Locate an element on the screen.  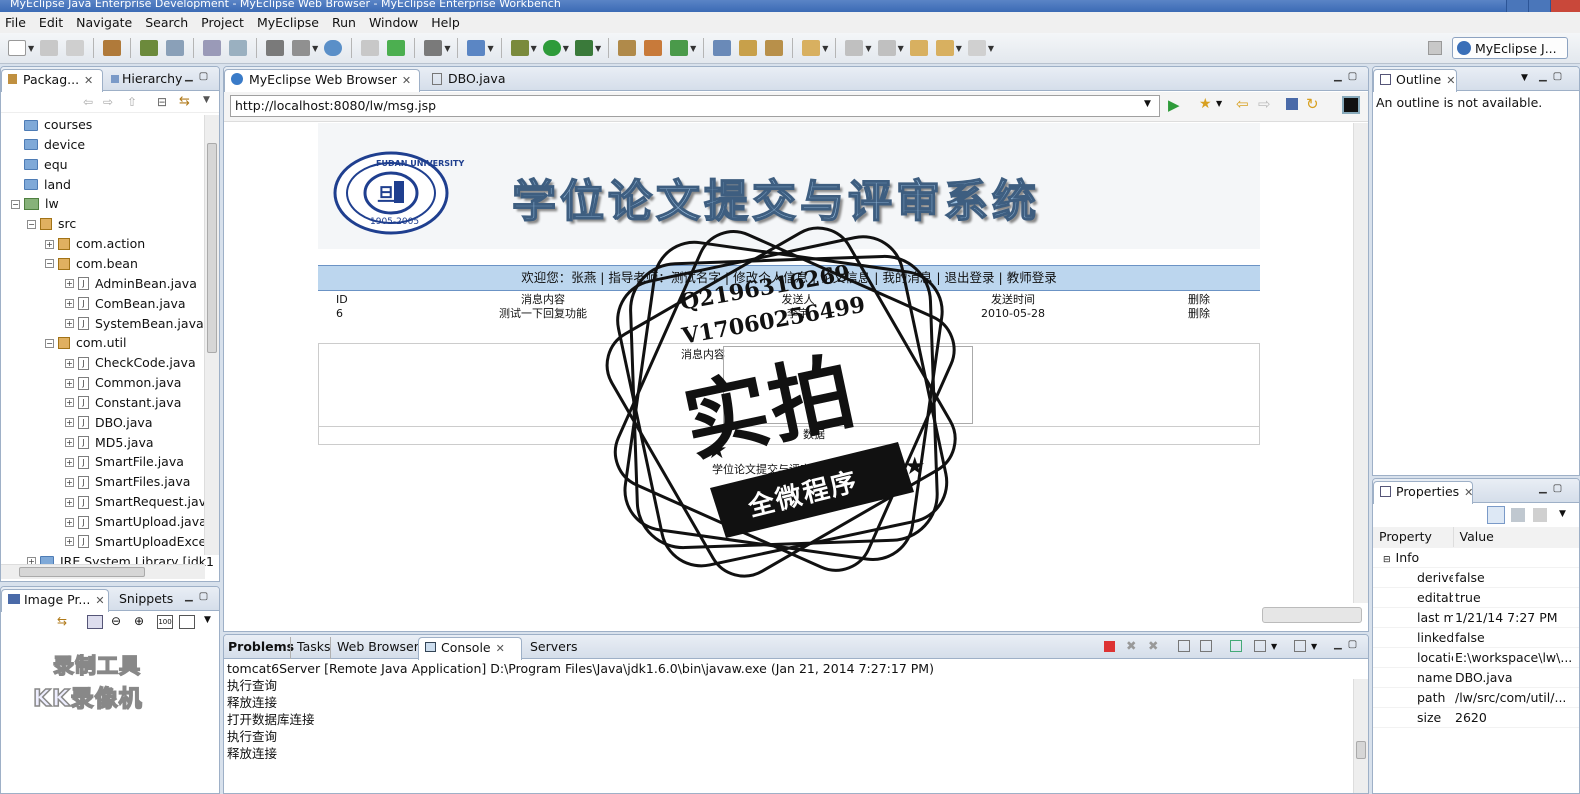
menu-myeclipse: MyEclipse is located at coordinates (289, 23).